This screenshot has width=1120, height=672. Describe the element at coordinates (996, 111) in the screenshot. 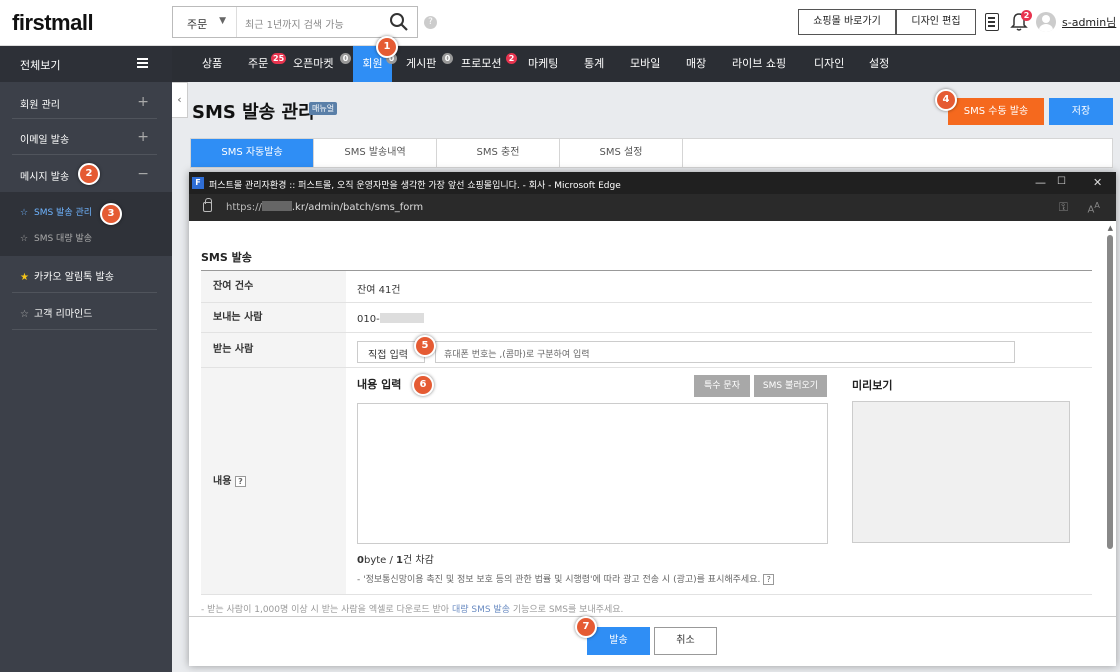

I see `sms-manual-send-button: SMS 수동 발송` at that location.